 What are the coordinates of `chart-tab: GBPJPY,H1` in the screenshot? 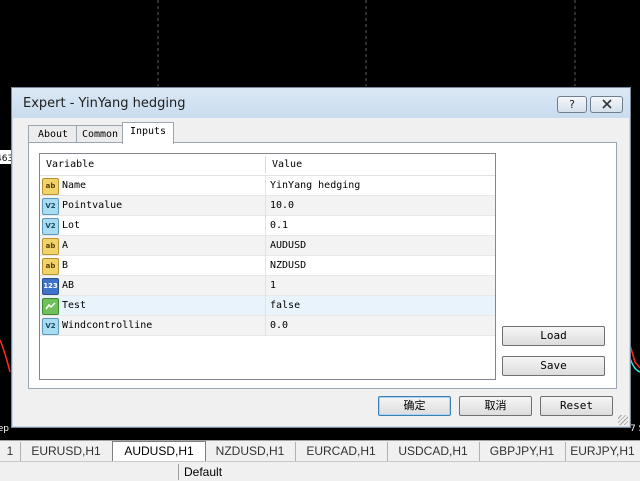 It's located at (522, 451).